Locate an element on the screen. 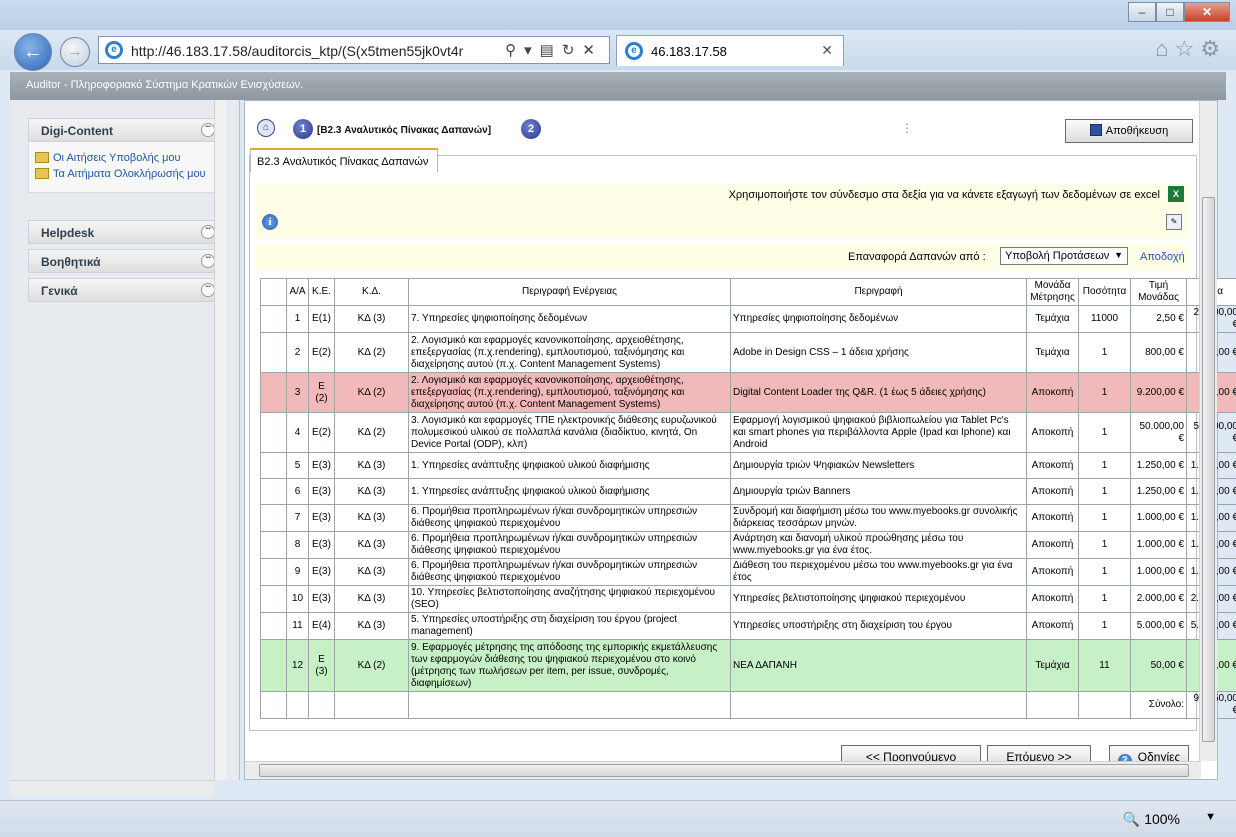 The height and width of the screenshot is (837, 1236). cell-aa: 7 is located at coordinates (297, 518).